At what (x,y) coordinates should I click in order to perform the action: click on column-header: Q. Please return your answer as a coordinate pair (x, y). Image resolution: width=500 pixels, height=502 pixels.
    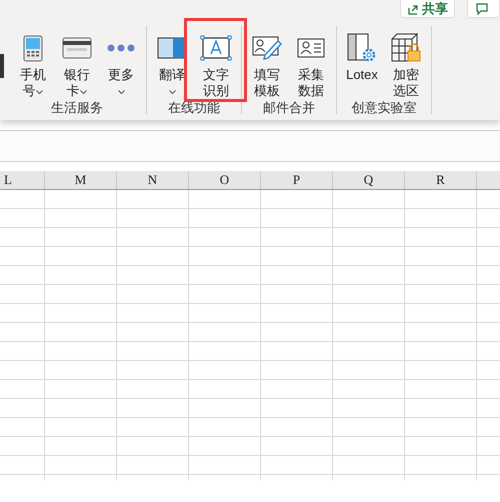
    Looking at the image, I should click on (369, 180).